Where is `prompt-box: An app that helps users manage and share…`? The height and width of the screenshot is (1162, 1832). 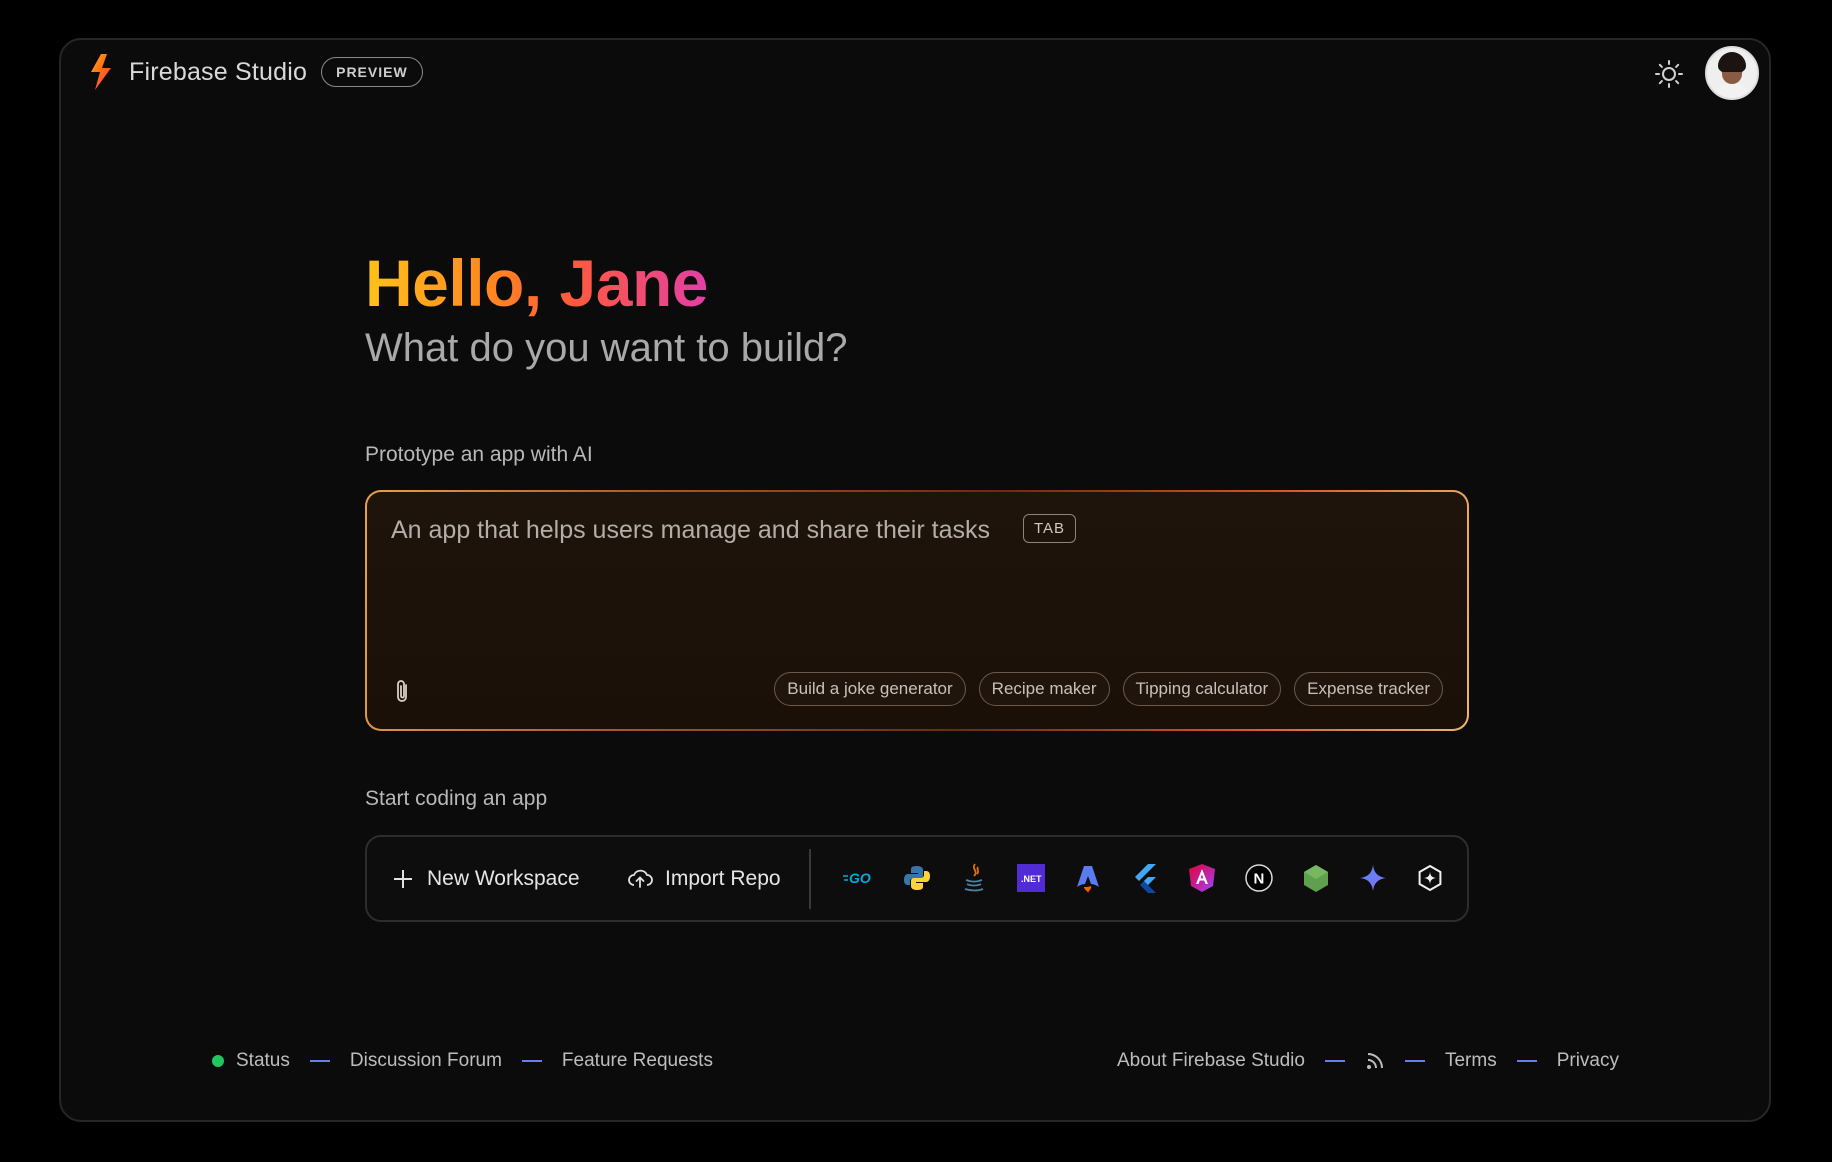 prompt-box: An app that helps users manage and share… is located at coordinates (917, 610).